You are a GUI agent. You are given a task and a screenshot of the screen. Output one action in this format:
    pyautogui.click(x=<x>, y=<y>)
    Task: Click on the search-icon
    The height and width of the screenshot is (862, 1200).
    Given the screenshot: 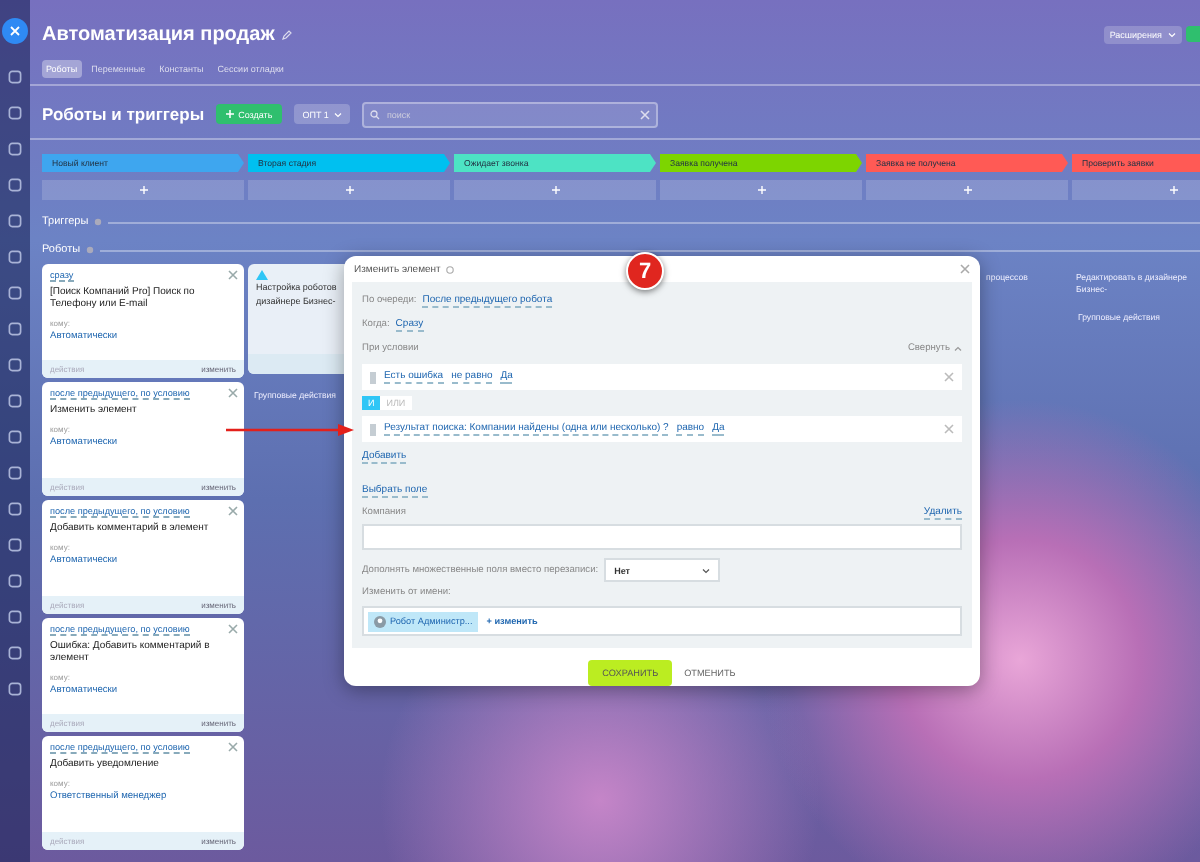 What is the action you would take?
    pyautogui.click(x=375, y=114)
    